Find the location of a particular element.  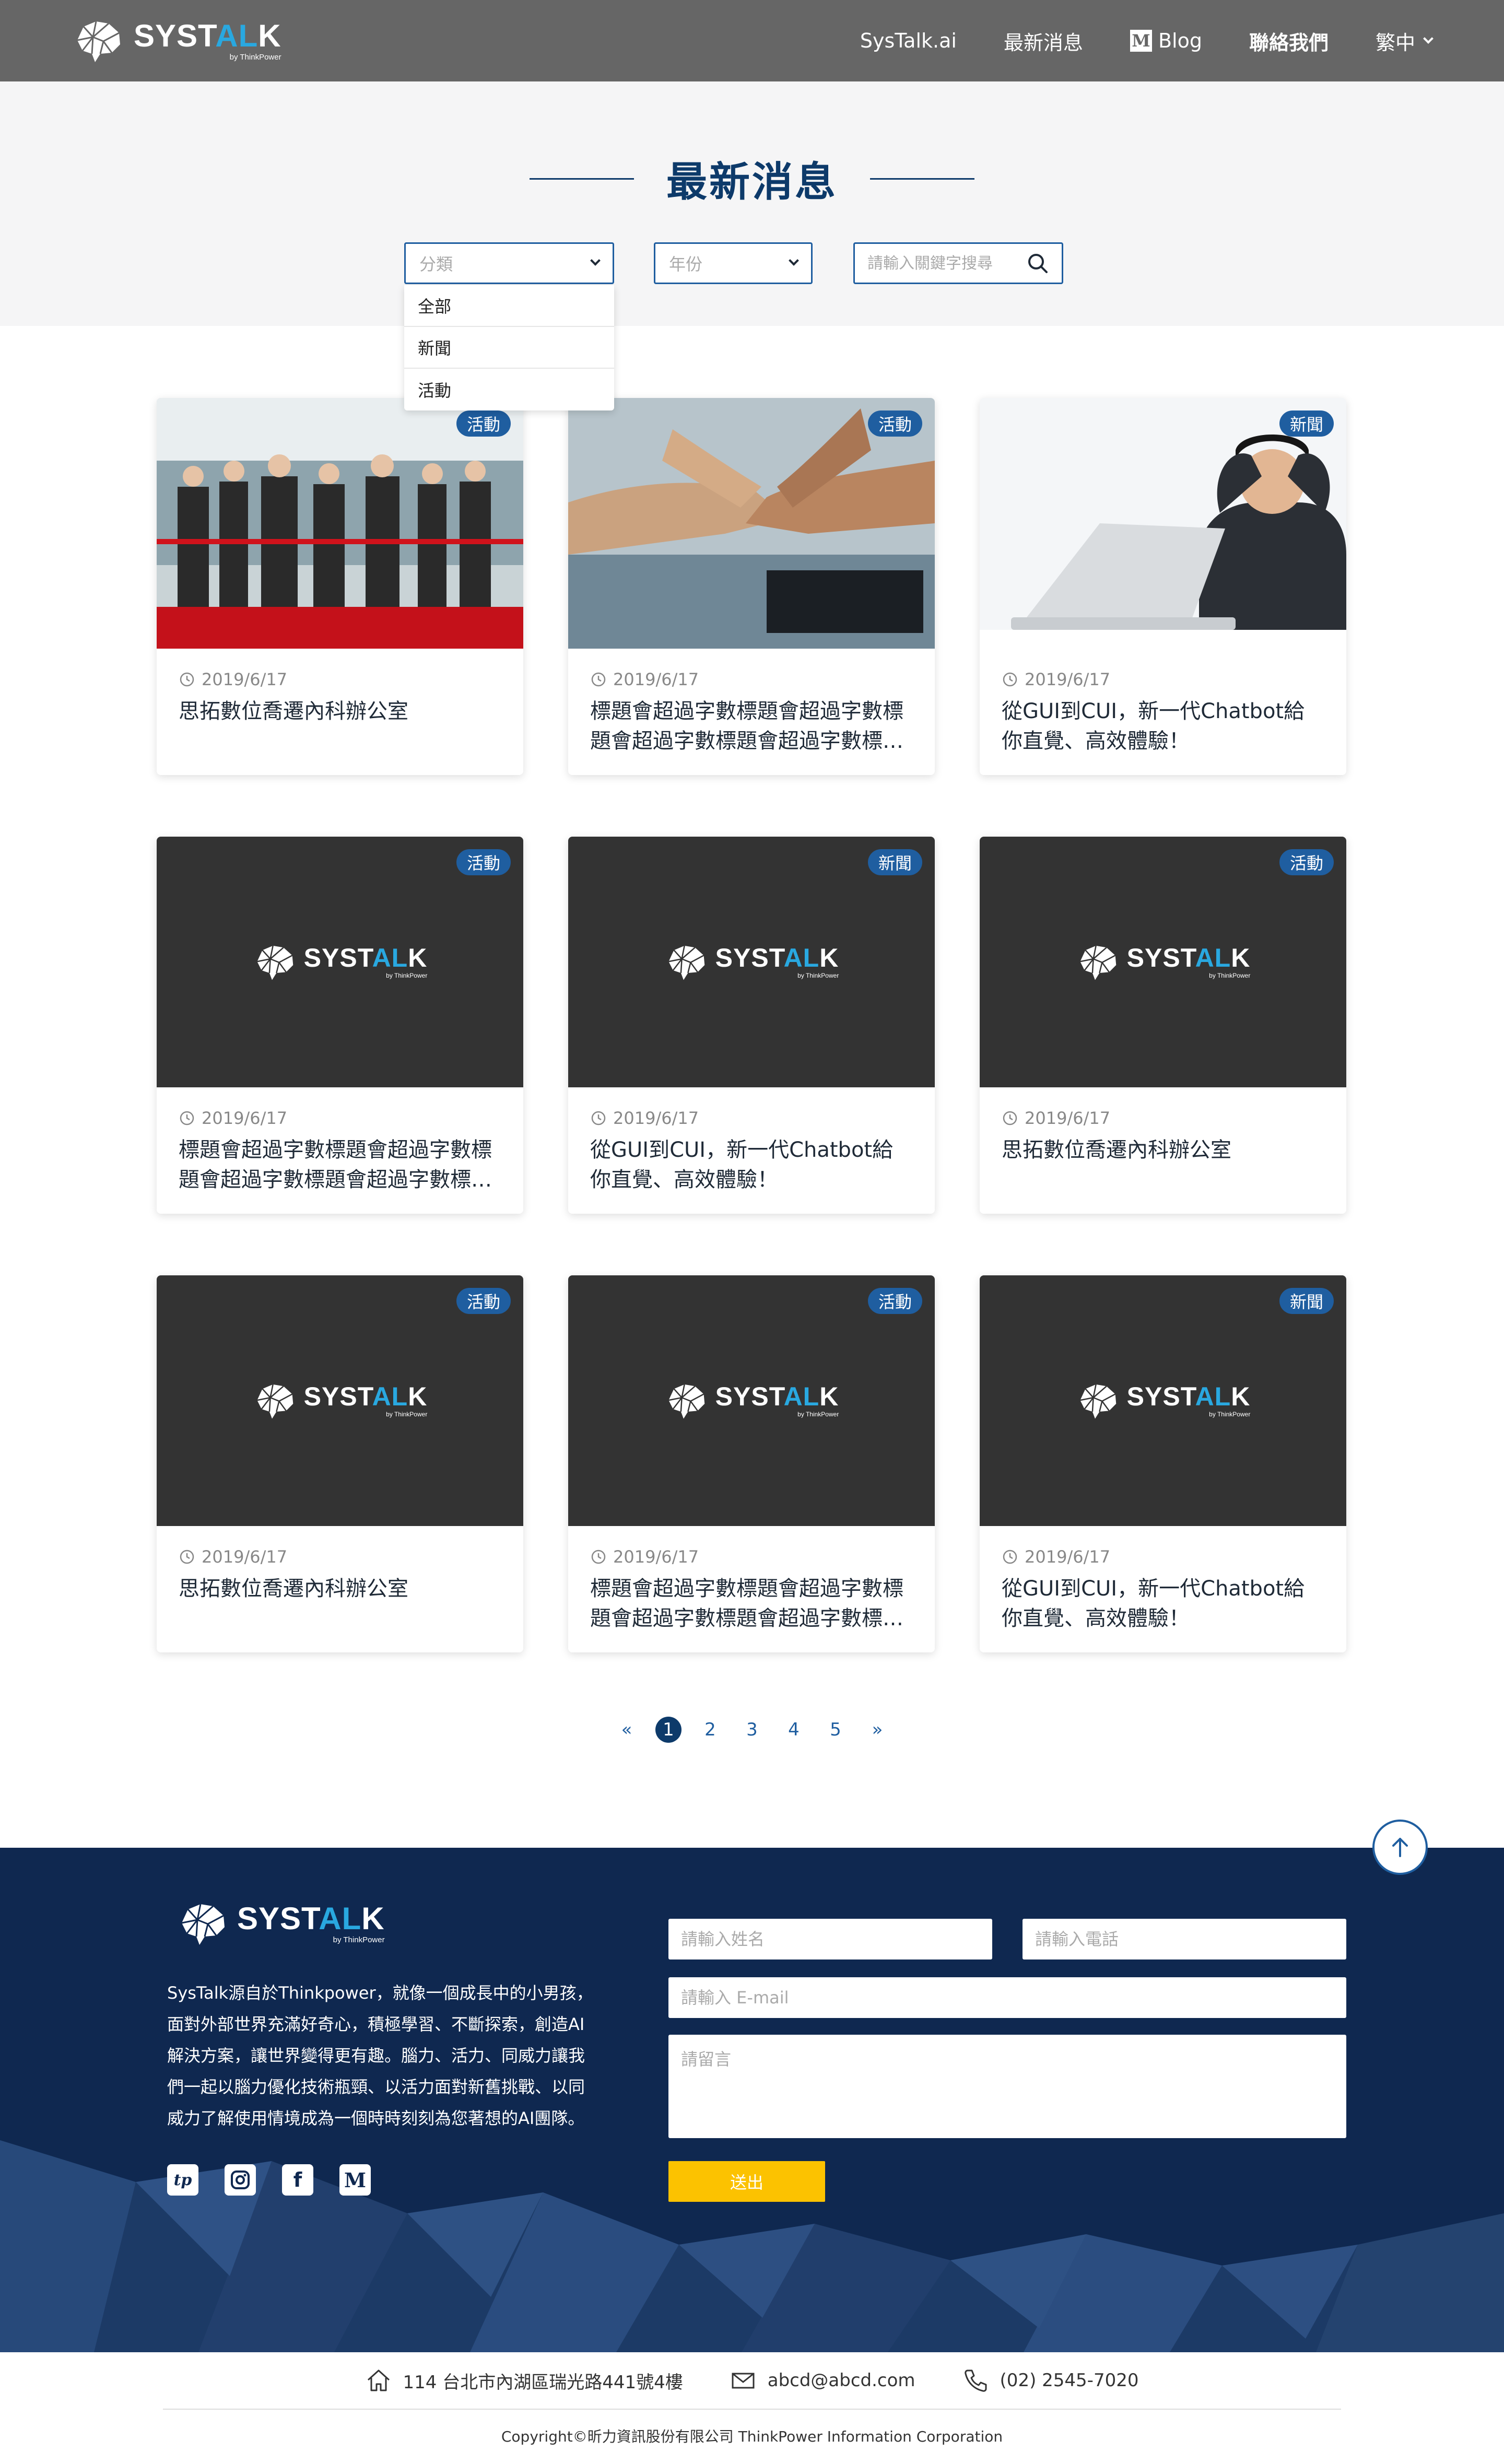

category-dropdown: 全部 新聞 活動 is located at coordinates (509, 348).